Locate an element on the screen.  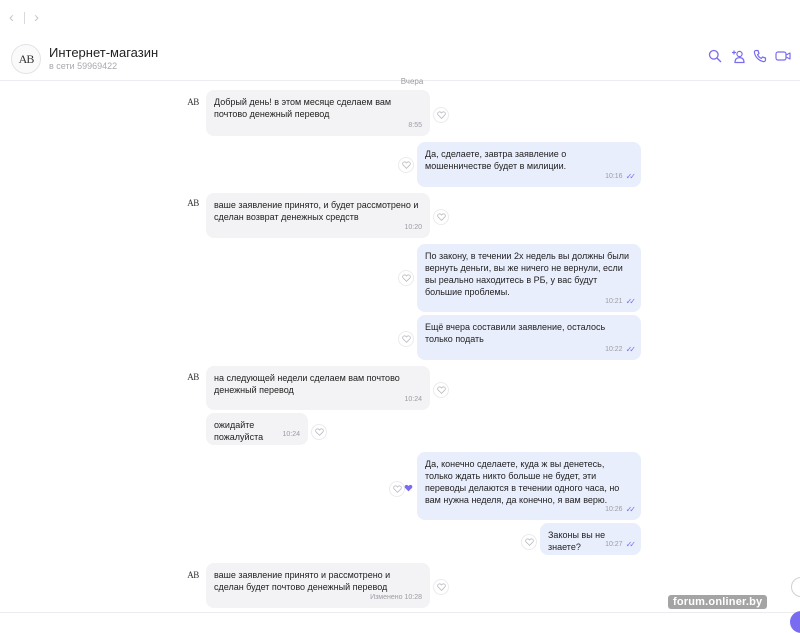
chat-status: в сети 59969422 is located at coordinates (83, 66).